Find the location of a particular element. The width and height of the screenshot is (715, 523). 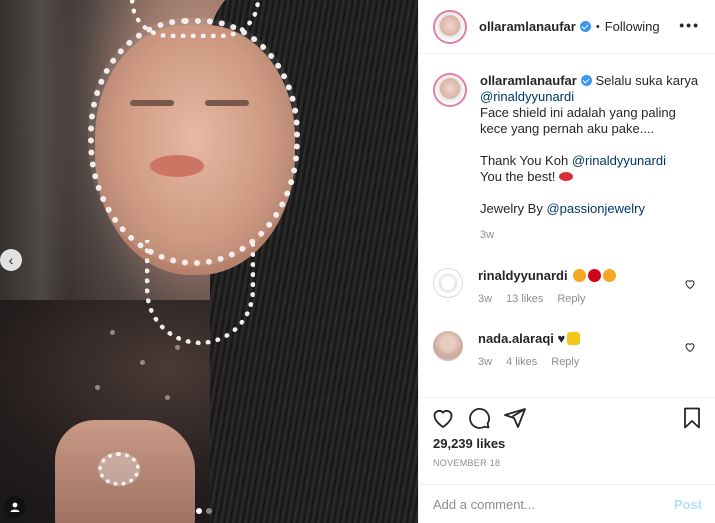

post-date: NOVEMBER 18 is located at coordinates (466, 463).